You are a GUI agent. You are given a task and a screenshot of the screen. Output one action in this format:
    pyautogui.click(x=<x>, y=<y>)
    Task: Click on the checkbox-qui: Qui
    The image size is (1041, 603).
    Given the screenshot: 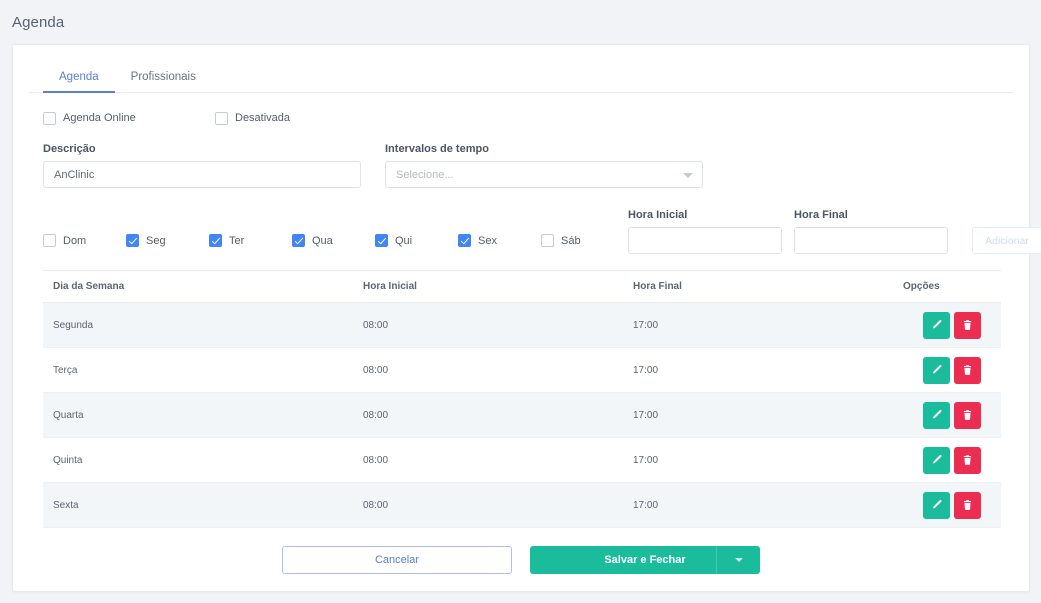 What is the action you would take?
    pyautogui.click(x=416, y=240)
    